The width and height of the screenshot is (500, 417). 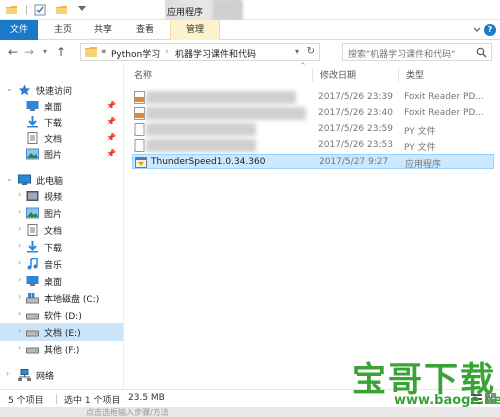 I want to click on search-box: 搜索"机器学习课件和代码", so click(x=417, y=52).